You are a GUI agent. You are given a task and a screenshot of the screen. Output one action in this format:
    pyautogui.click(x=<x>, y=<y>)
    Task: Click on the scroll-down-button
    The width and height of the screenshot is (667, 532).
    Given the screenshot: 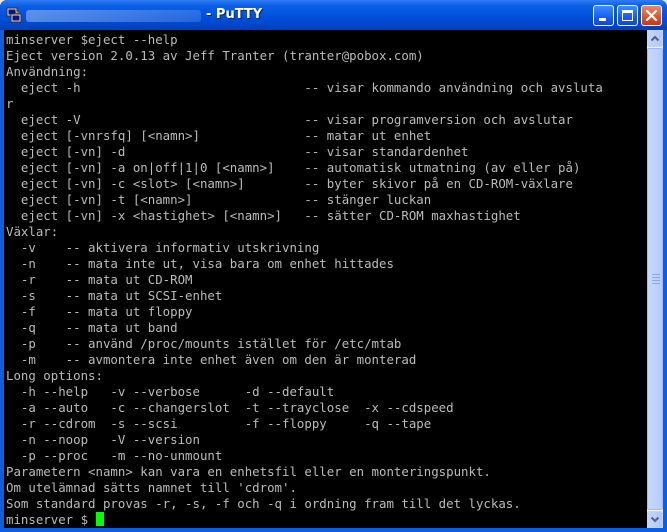 What is the action you would take?
    pyautogui.click(x=655, y=519)
    